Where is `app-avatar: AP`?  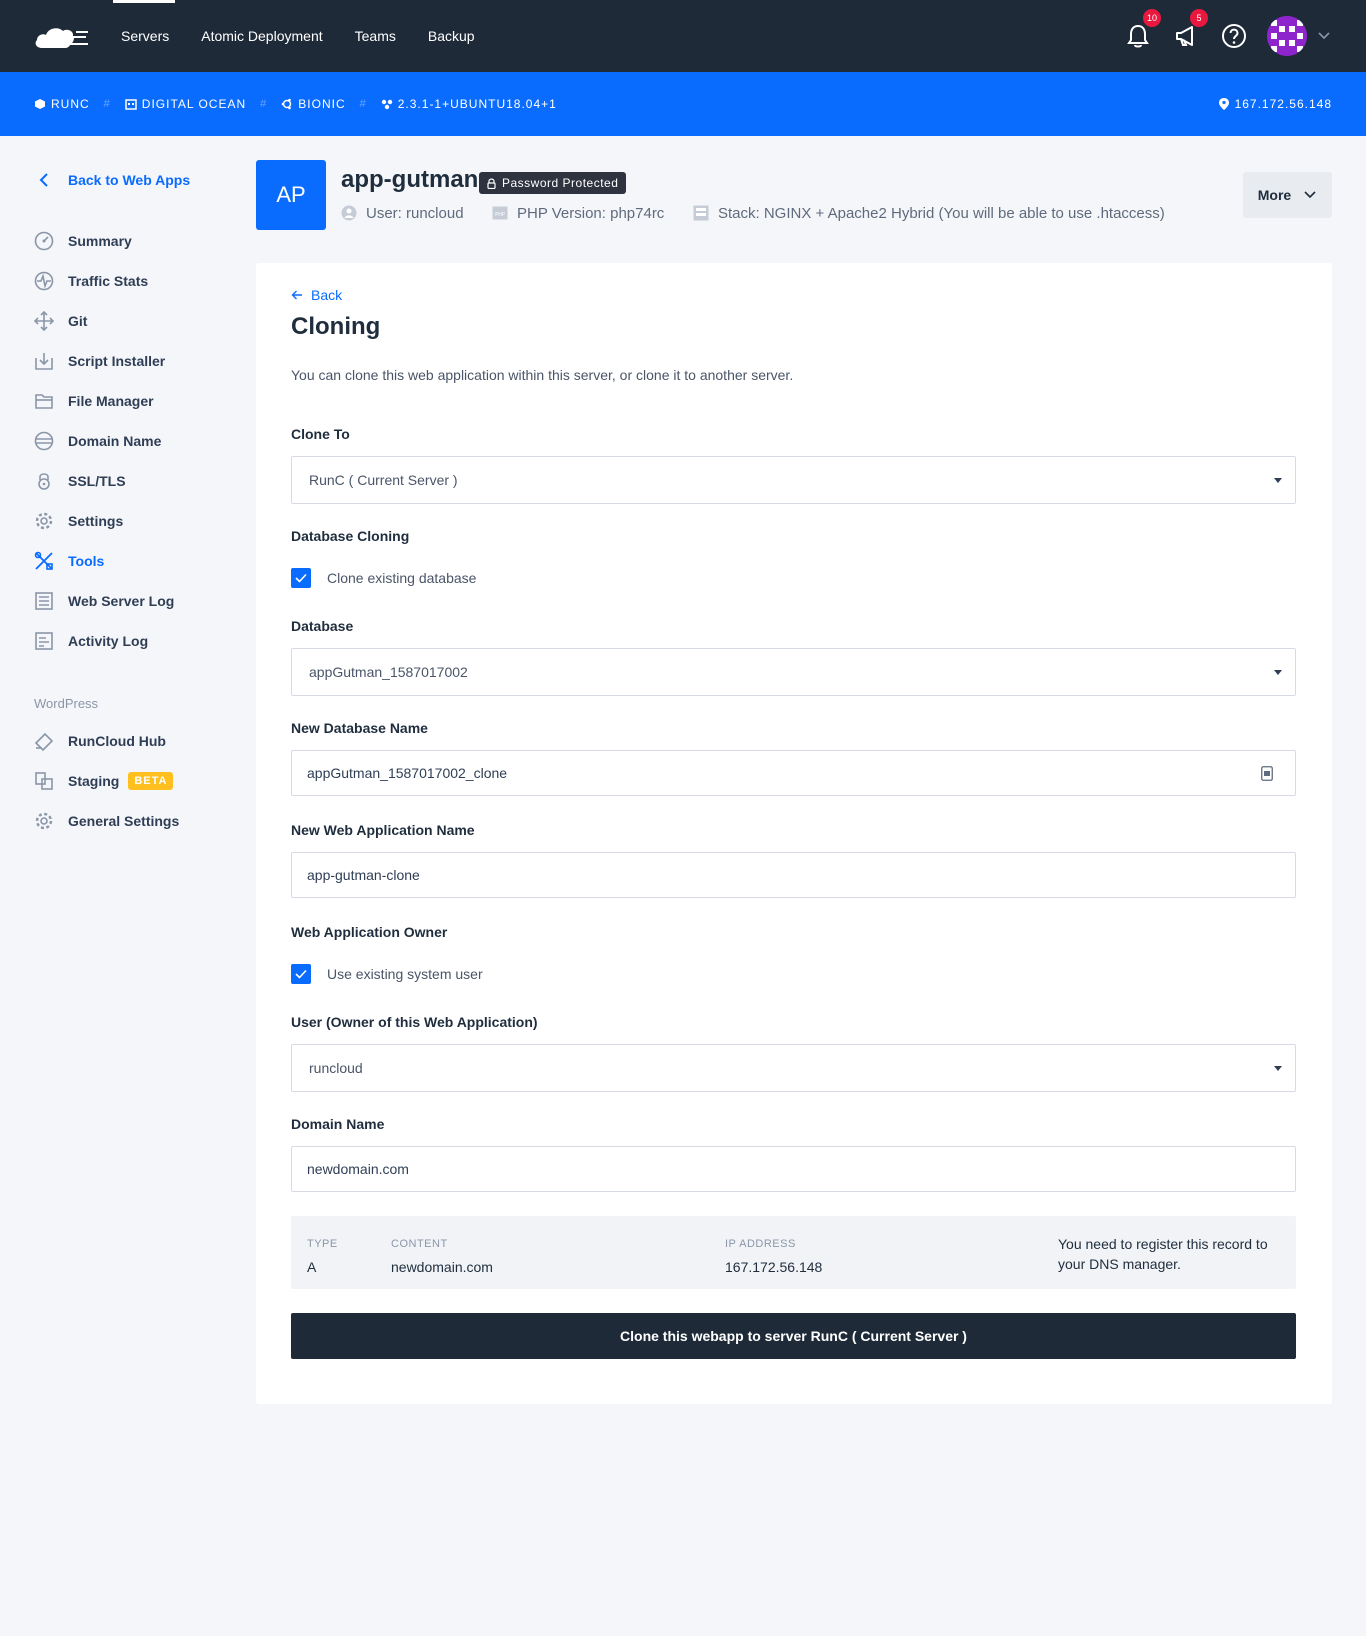 app-avatar: AP is located at coordinates (291, 195).